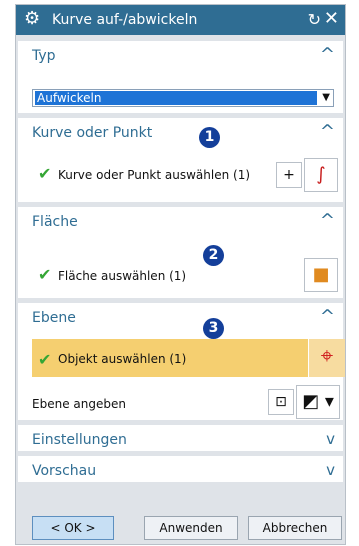 This screenshot has width=359, height=546. Describe the element at coordinates (73, 528) in the screenshot. I see `ok-button: < OK >` at that location.